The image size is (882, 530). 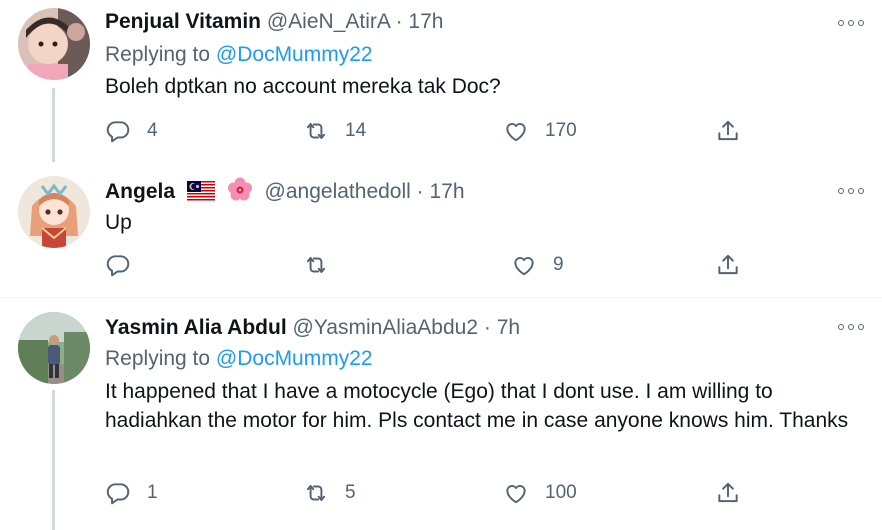 What do you see at coordinates (561, 130) in the screenshot?
I see `like-count: 170` at bounding box center [561, 130].